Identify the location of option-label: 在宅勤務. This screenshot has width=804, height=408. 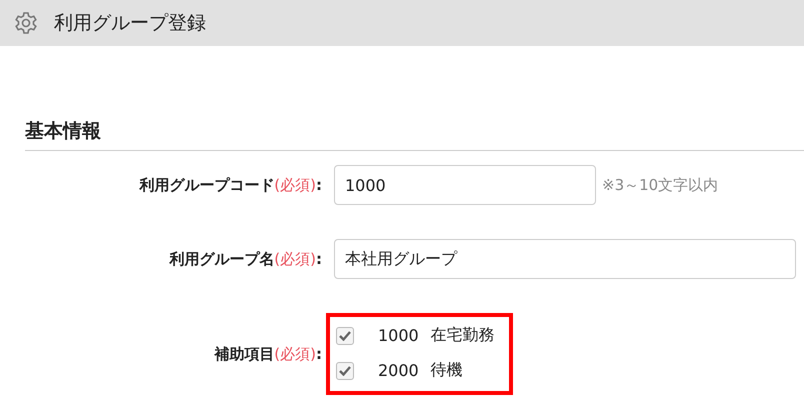
(462, 335).